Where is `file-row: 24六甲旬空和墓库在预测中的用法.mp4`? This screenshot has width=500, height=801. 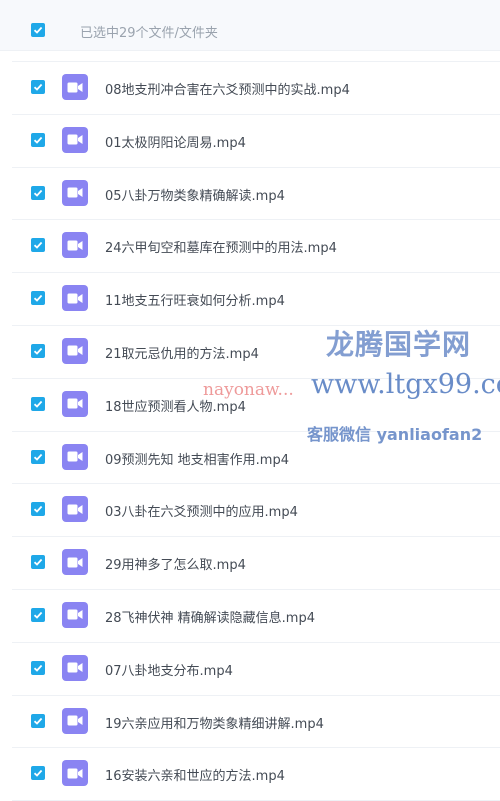
file-row: 24六甲旬空和墓库在预测中的用法.mp4 is located at coordinates (256, 247).